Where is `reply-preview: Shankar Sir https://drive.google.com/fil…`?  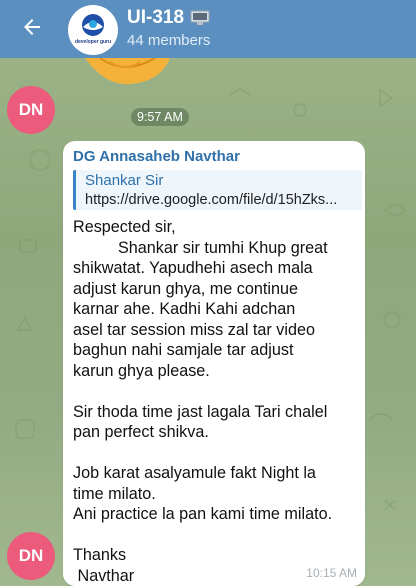 reply-preview: Shankar Sir https://drive.google.com/fil… is located at coordinates (217, 190).